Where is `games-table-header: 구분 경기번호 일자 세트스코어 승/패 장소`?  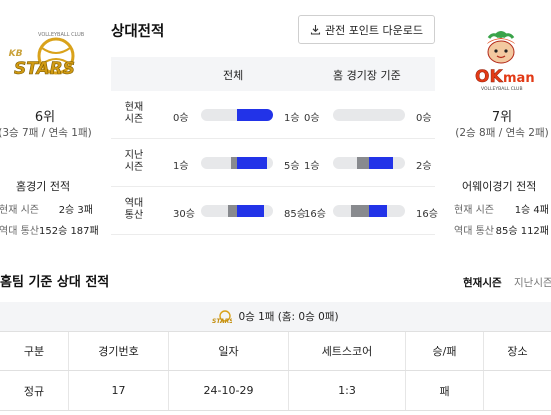 games-table-header: 구분 경기번호 일자 세트스코어 승/패 장소 is located at coordinates (275, 351).